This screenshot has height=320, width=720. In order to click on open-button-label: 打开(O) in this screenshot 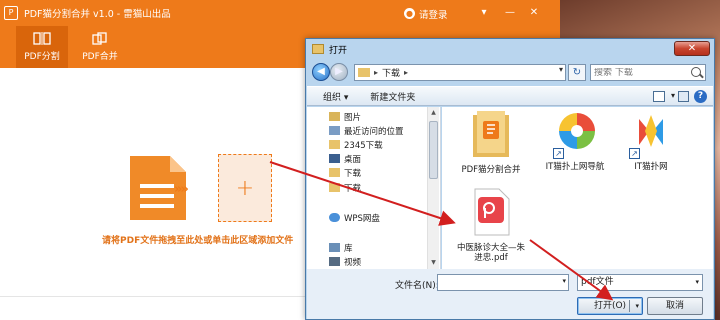, I will do `click(610, 306)`.